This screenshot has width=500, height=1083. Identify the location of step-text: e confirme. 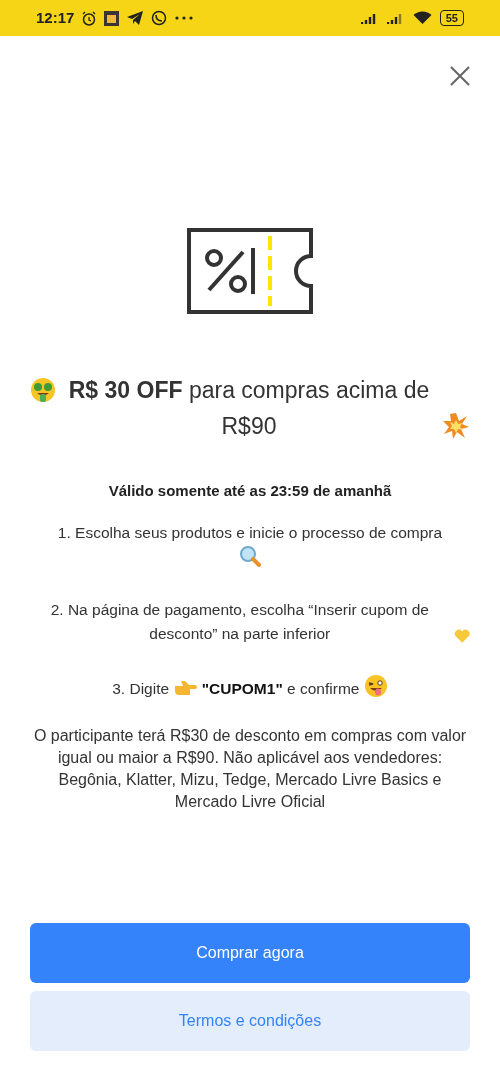
(323, 688).